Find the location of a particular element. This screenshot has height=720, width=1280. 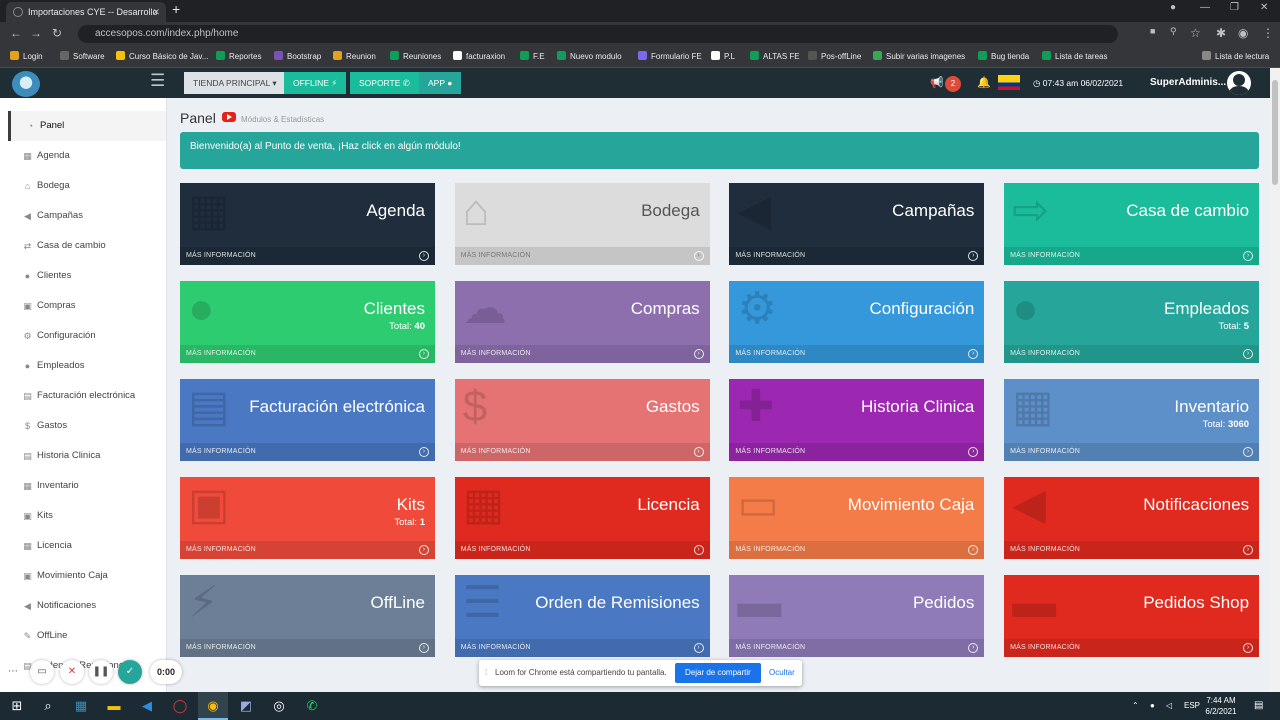

tray-arrow-icon: ⌃ is located at coordinates (1135, 706).